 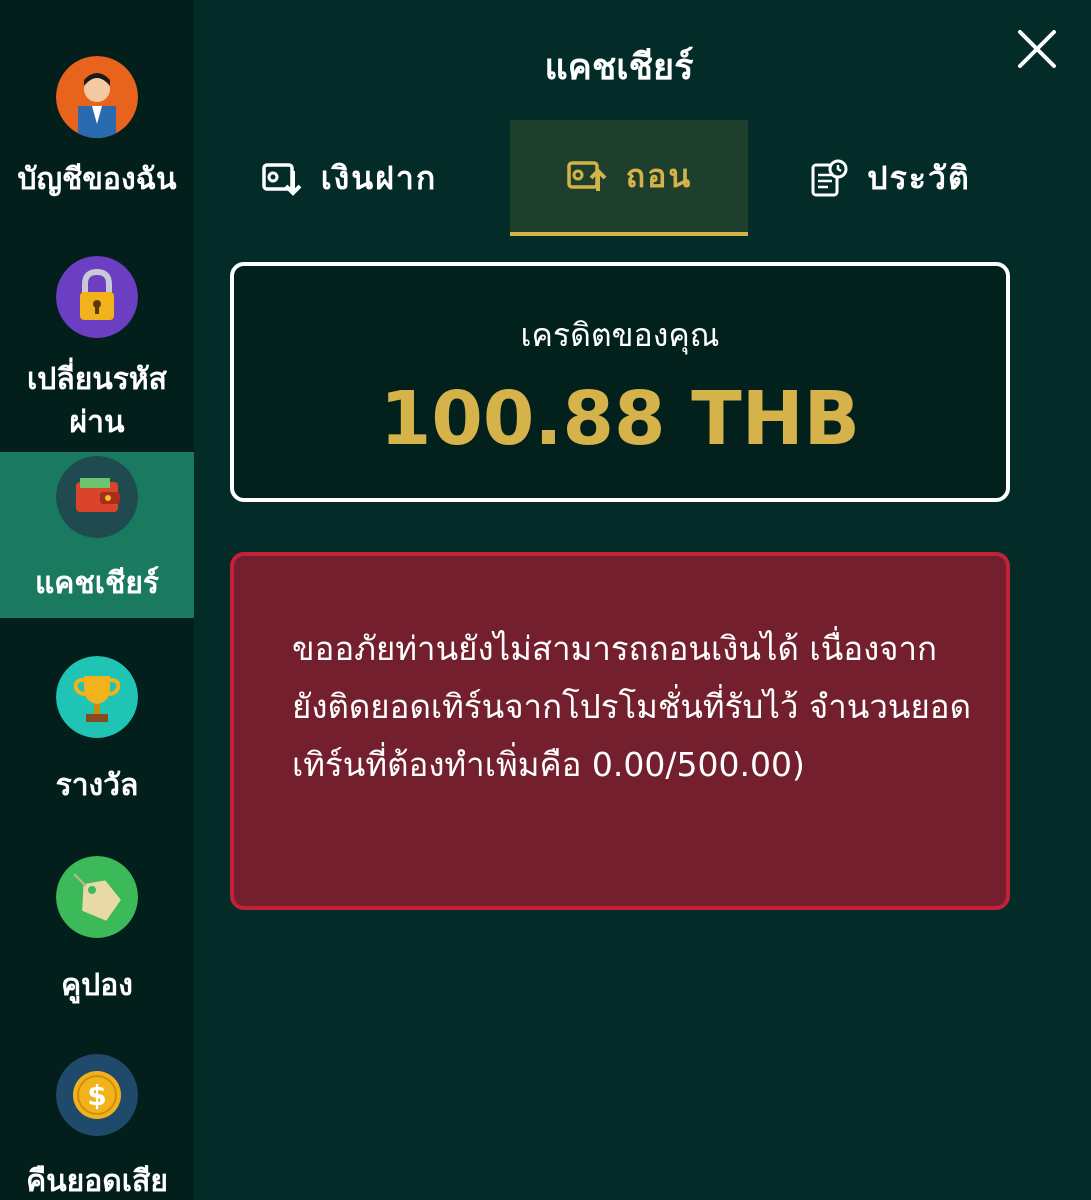 I want to click on sidebar-item-change-password: เปลี่ยนรหัสผ่าน, so click(x=97, y=346).